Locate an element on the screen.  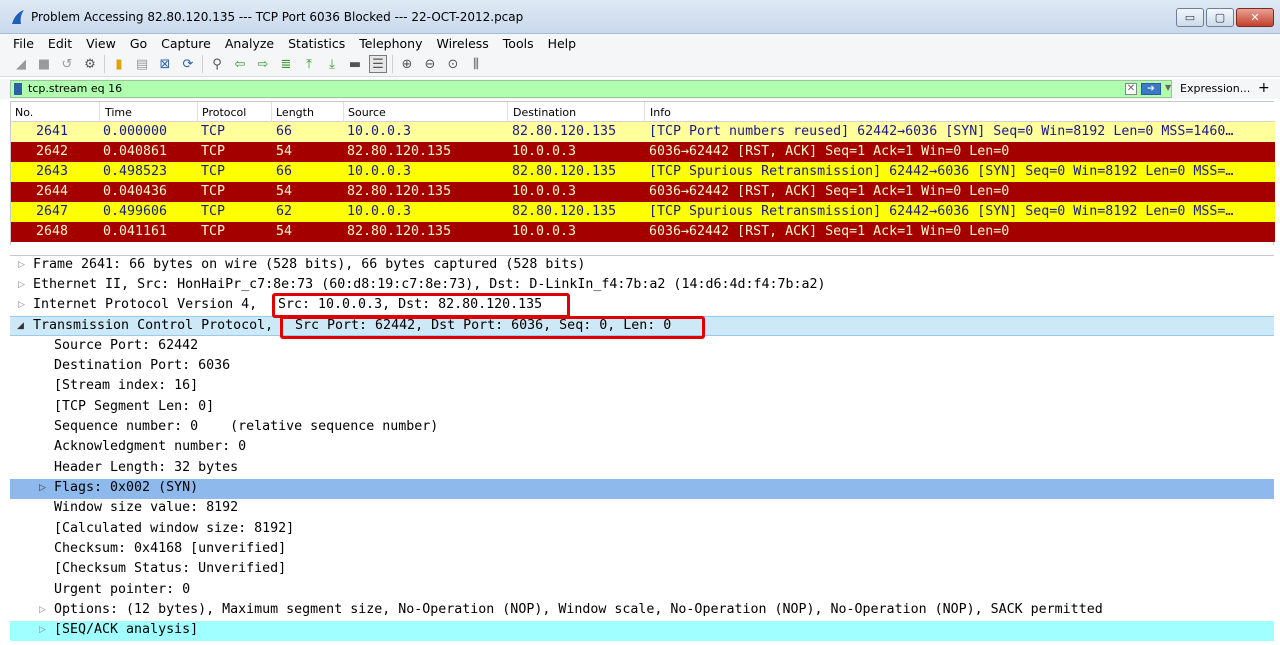
column-header-time: Time is located at coordinates (118, 112).